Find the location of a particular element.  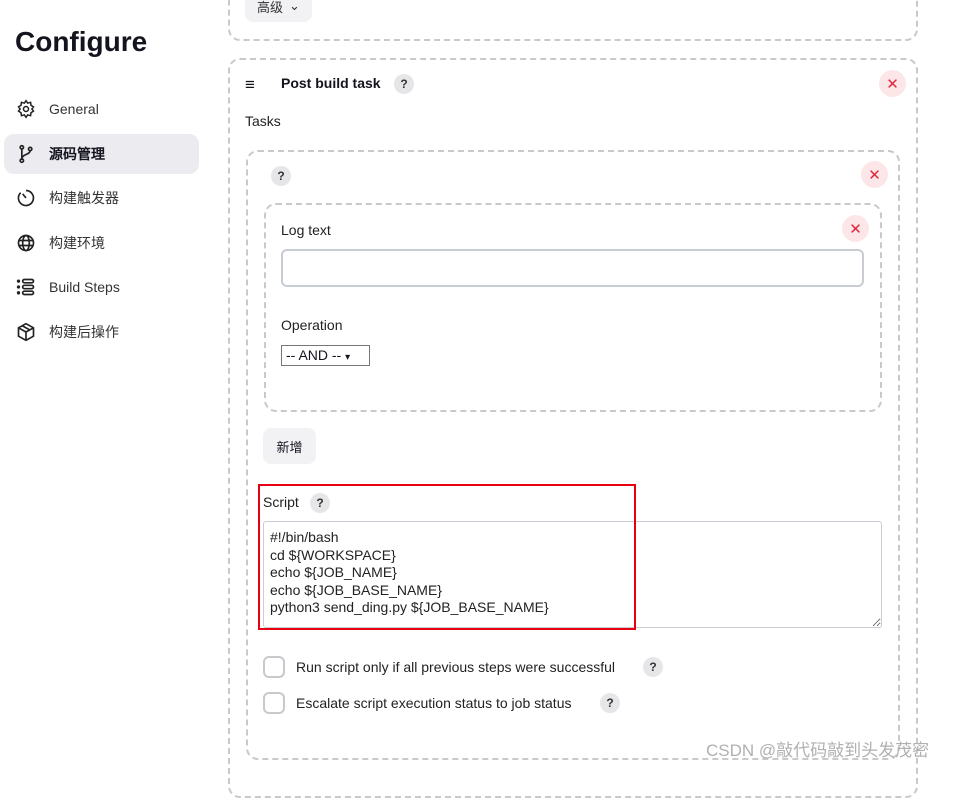

add-button: 新增 is located at coordinates (289, 446).